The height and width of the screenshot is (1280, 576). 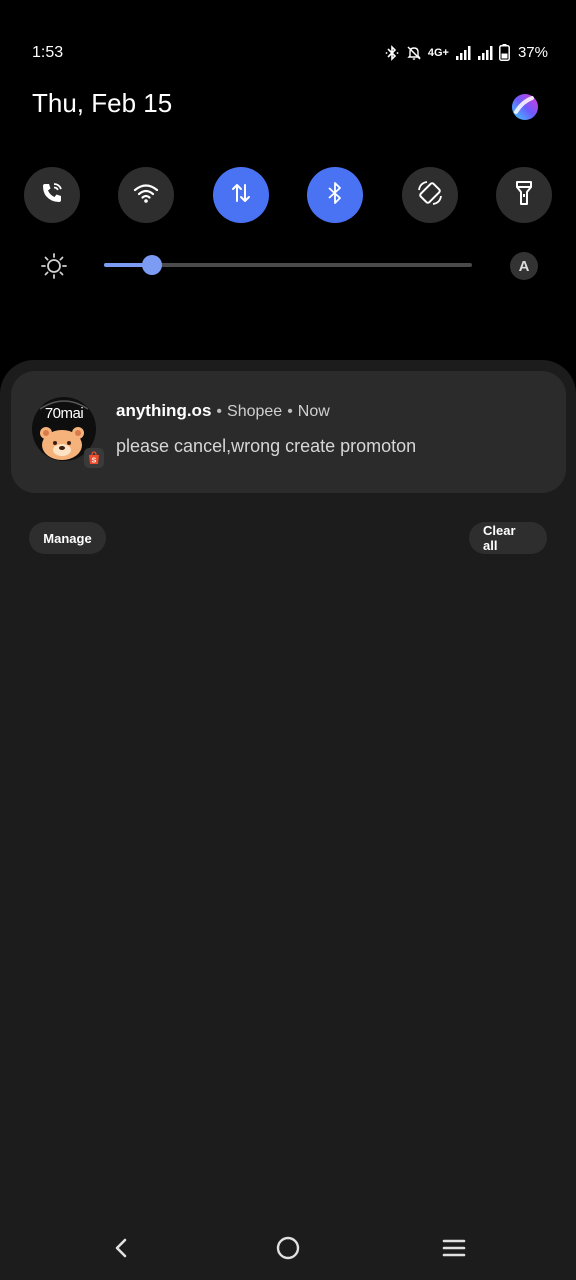 I want to click on battery-percent: 37%, so click(x=532, y=52).